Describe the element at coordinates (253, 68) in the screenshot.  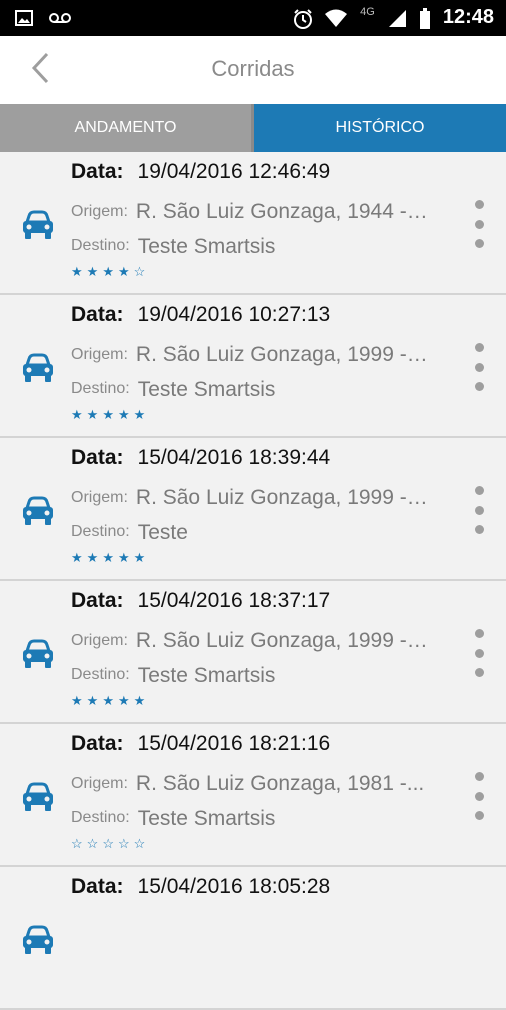
I see `page-title: Corridas` at that location.